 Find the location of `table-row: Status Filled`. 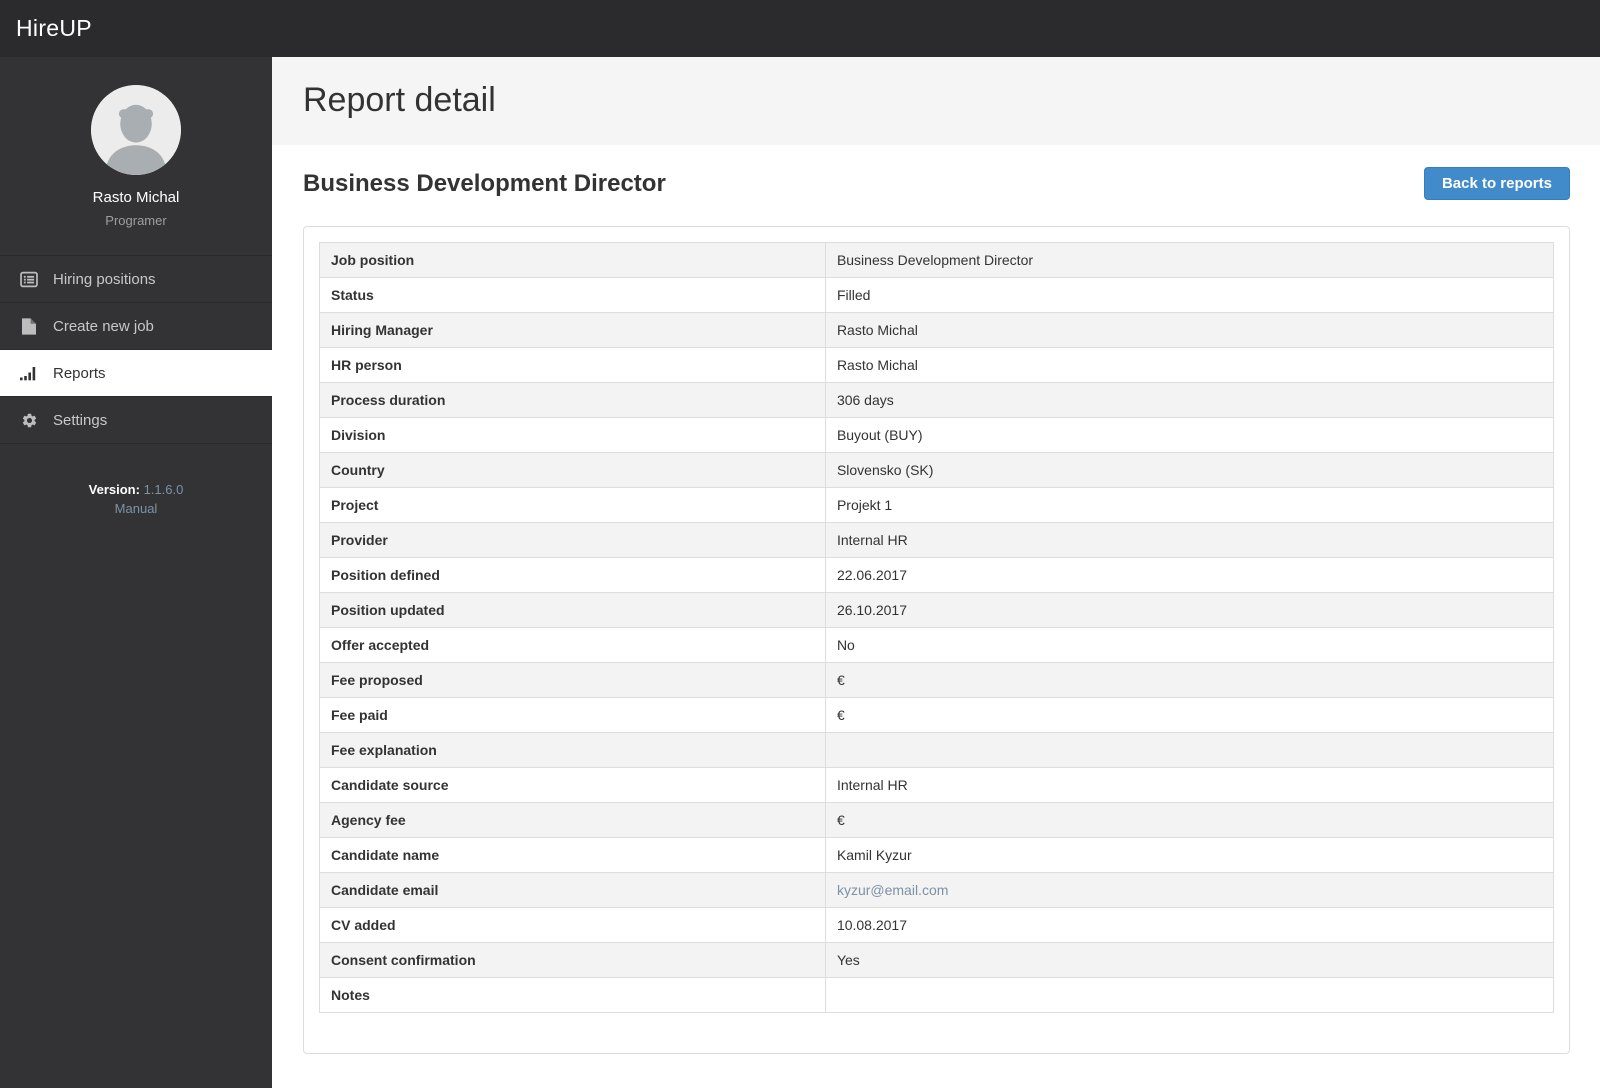

table-row: Status Filled is located at coordinates (937, 295).